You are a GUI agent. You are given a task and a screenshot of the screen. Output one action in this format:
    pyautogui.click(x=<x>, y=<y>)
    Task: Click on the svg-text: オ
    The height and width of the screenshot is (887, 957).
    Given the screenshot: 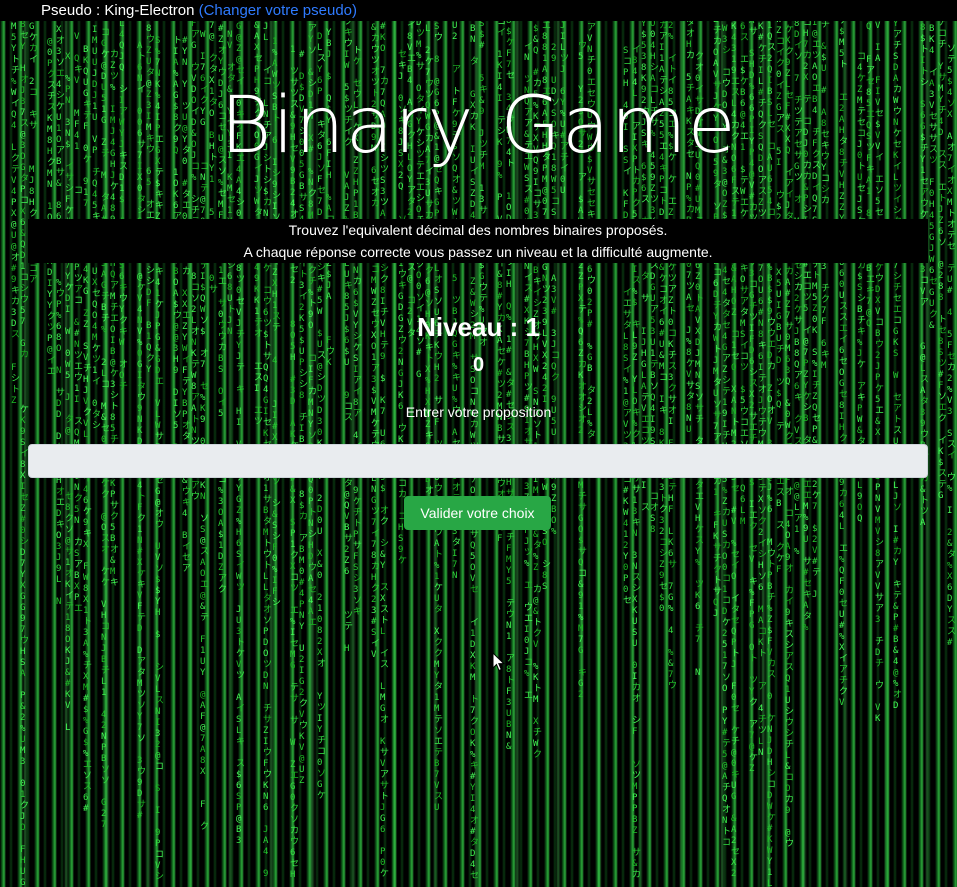 What is the action you would take?
    pyautogui.click(x=654, y=507)
    